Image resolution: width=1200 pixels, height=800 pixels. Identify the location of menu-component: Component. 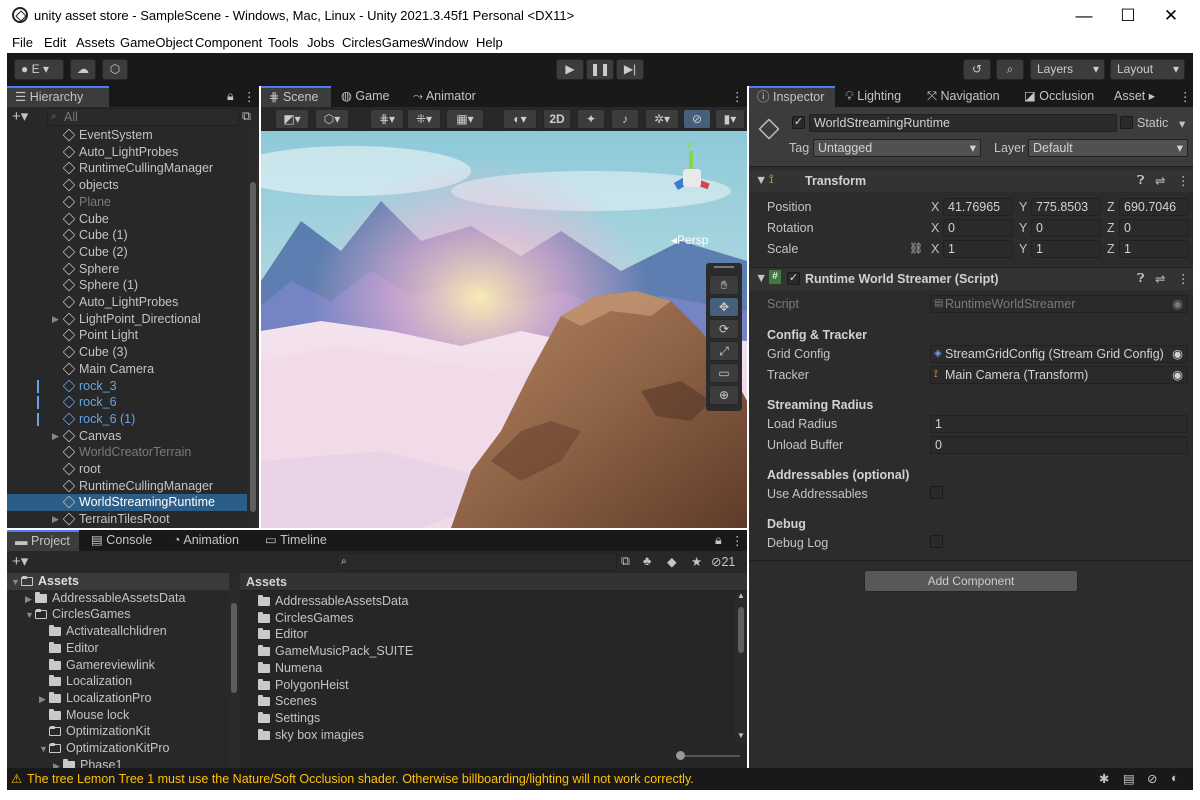
(228, 42).